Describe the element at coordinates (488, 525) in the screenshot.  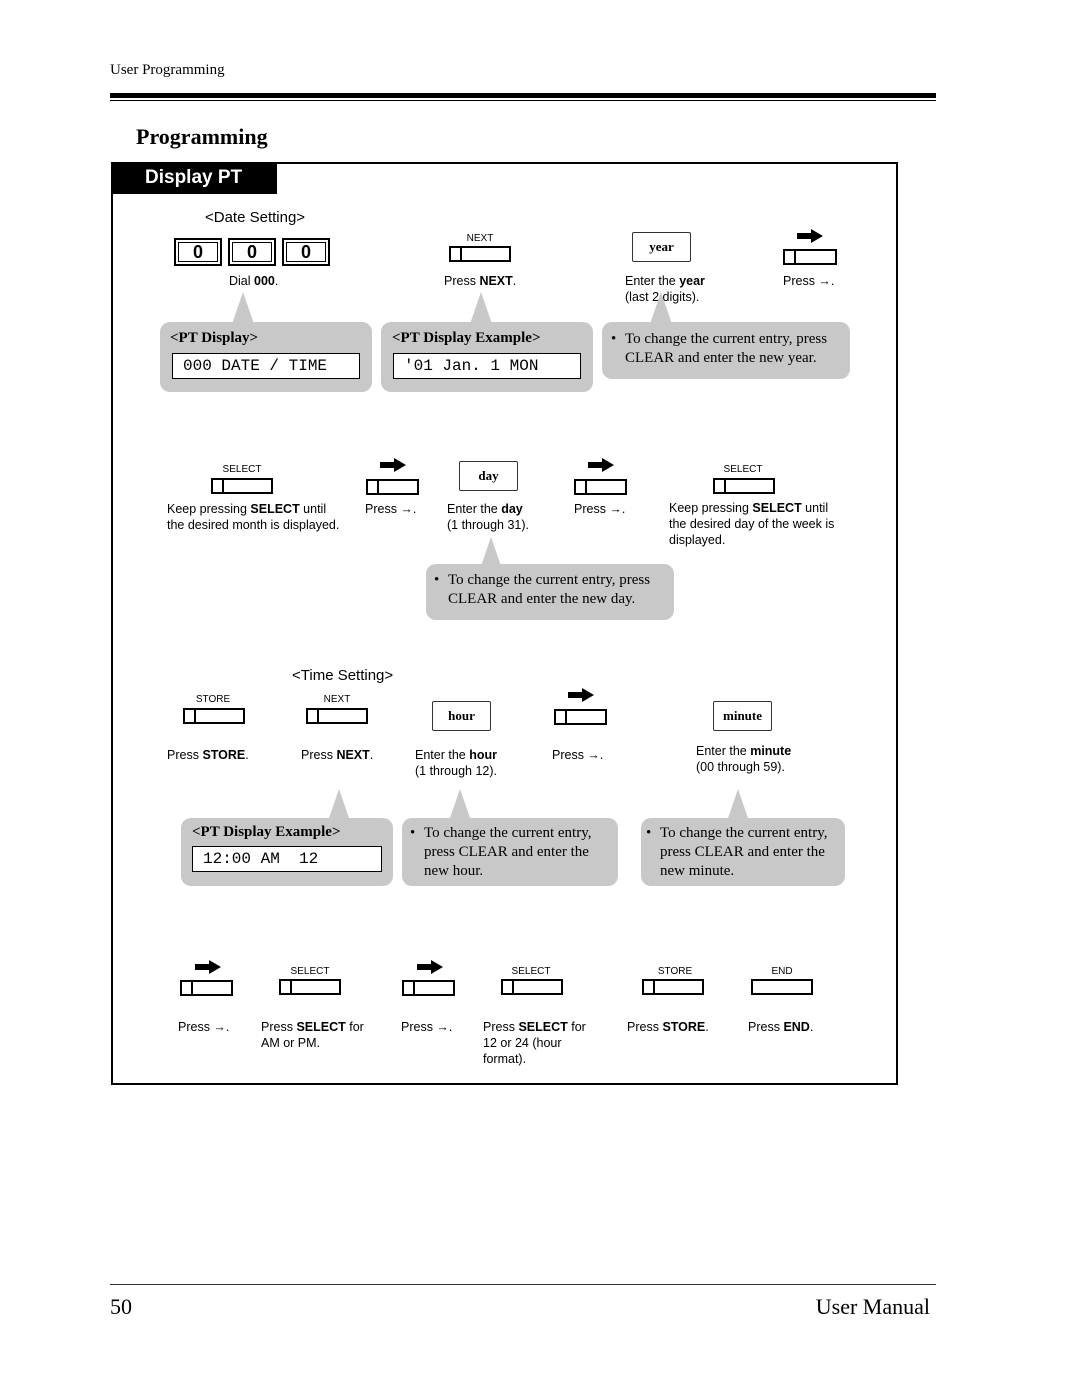
I see `caption-text: (1 through 31).` at that location.